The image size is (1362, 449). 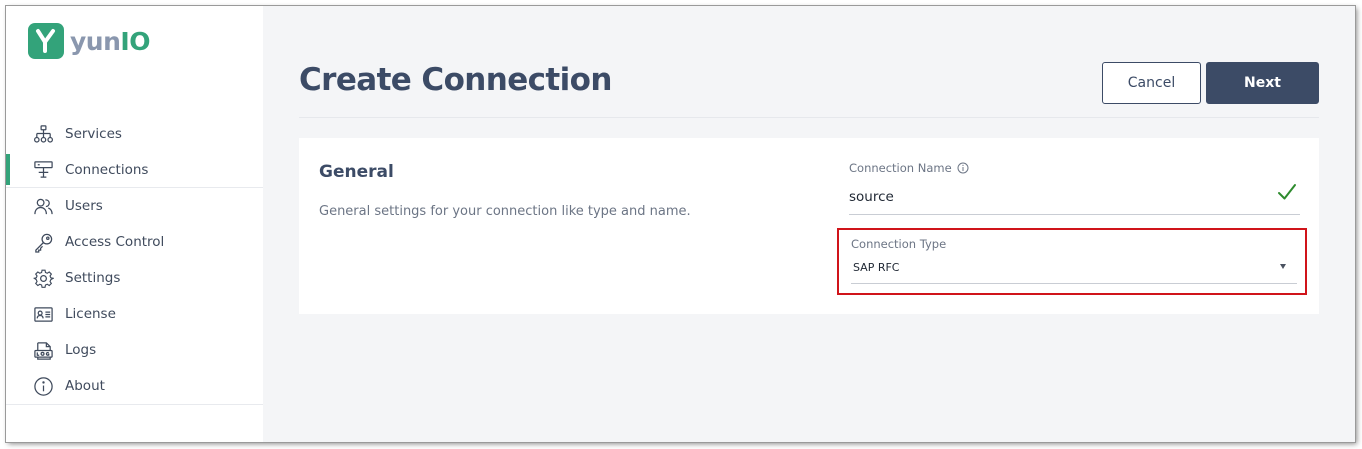 I want to click on connection-name-input: source, so click(x=871, y=197).